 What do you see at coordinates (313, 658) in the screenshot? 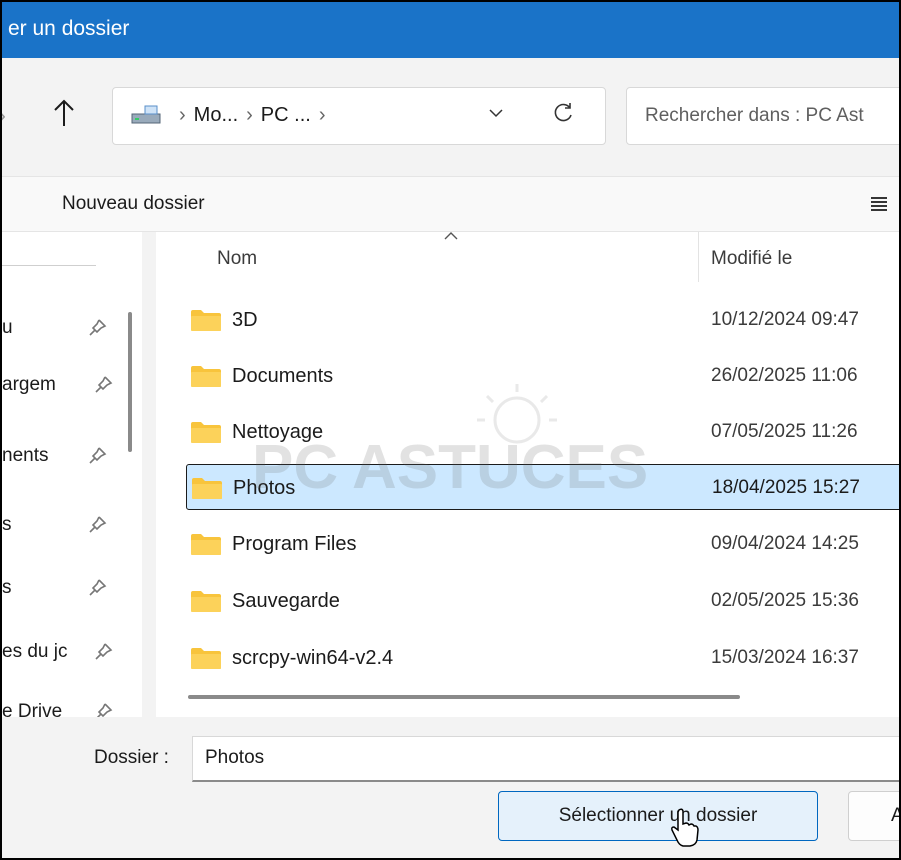
I see `file-name: scrcpy-win64-v2.4` at bounding box center [313, 658].